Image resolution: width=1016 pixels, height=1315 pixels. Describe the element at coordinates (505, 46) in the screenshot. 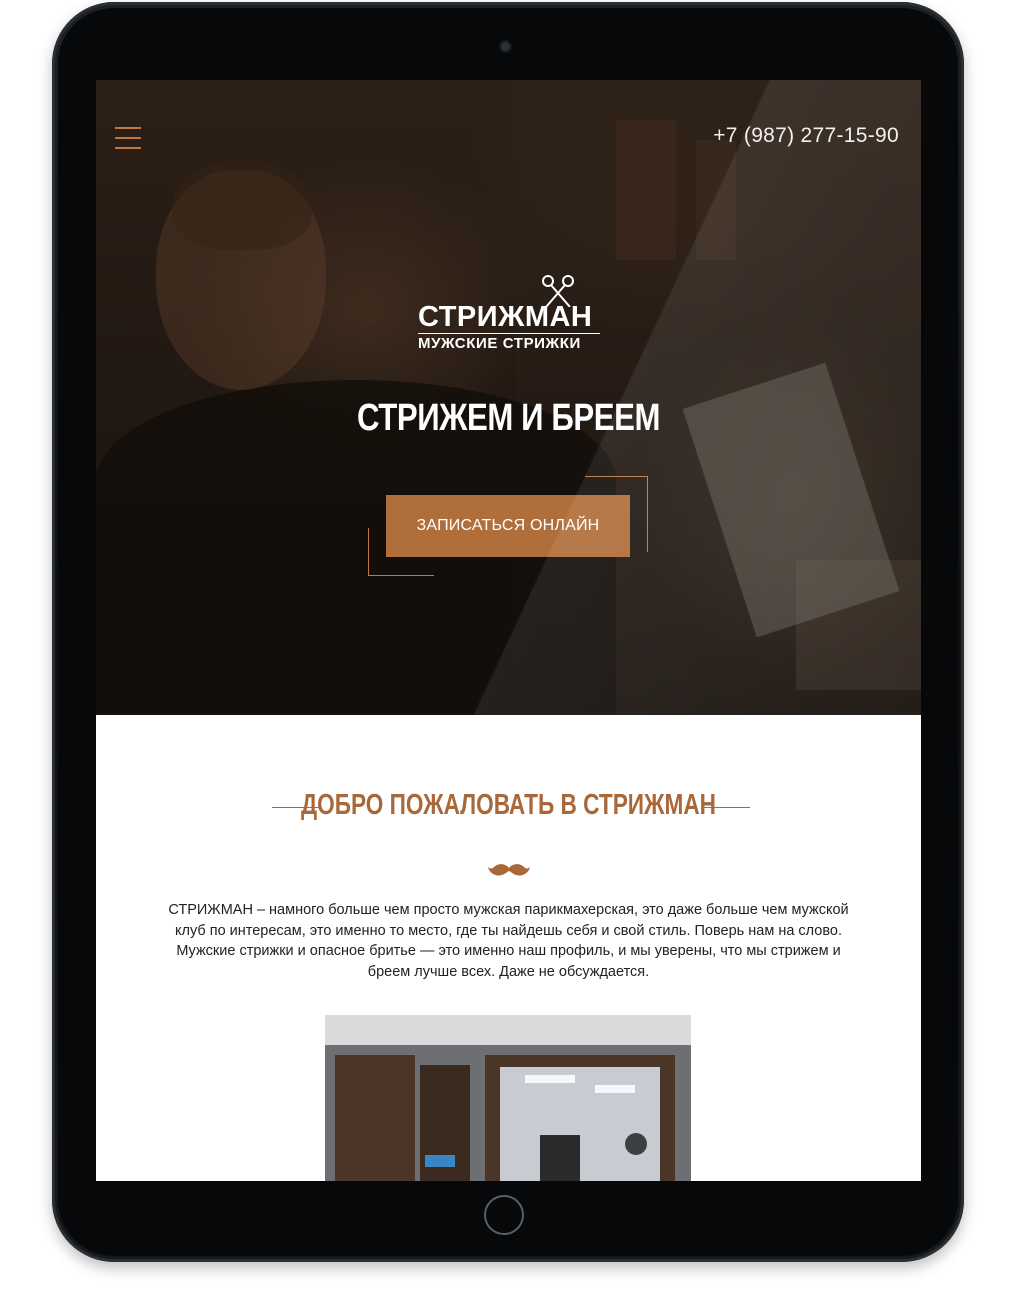

I see `front-camera` at that location.